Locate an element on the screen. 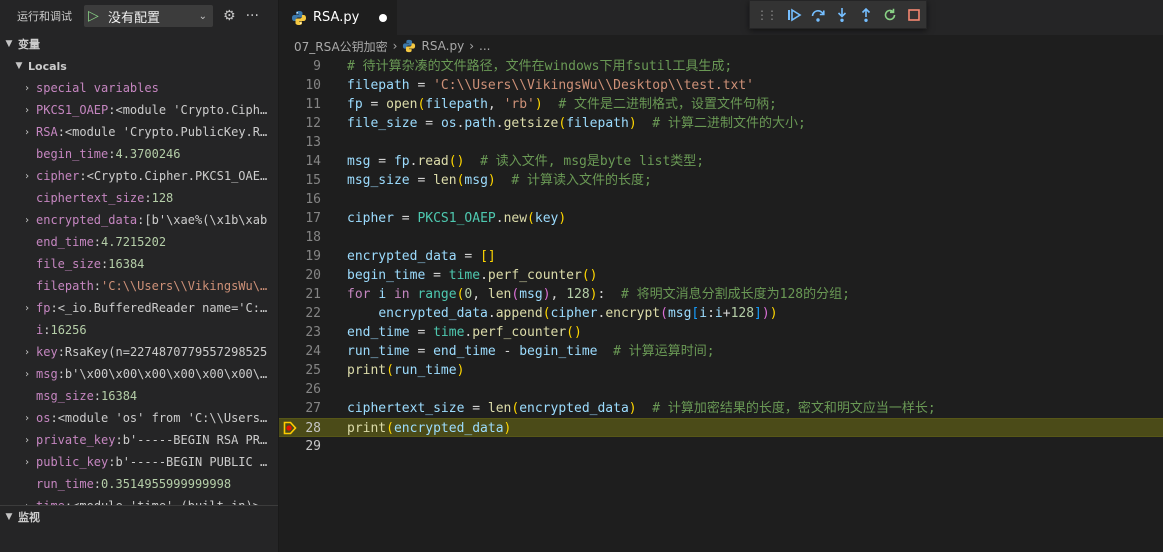 The height and width of the screenshot is (552, 1163). code-line: 19 encrypted_data = [] is located at coordinates (721, 256).